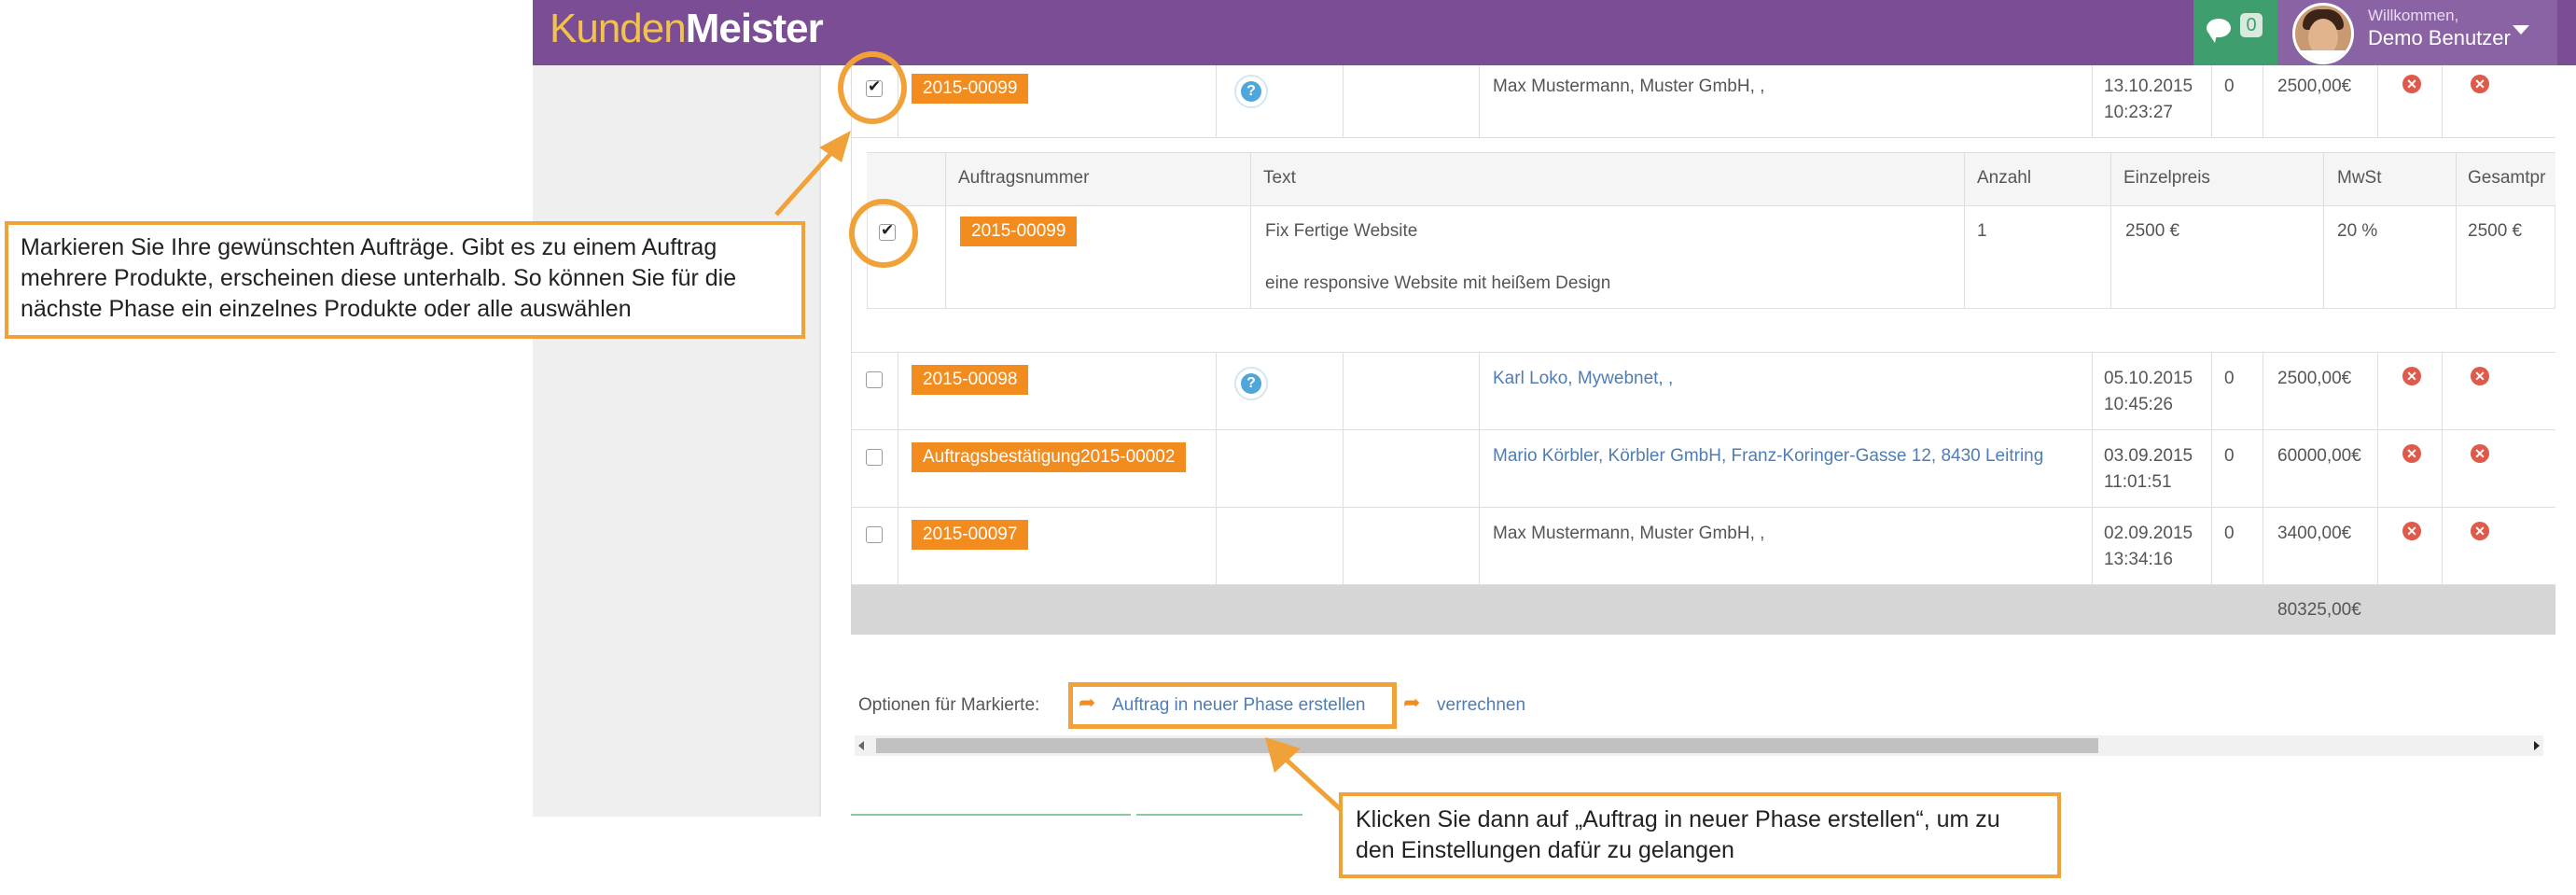  What do you see at coordinates (2319, 456) in the screenshot?
I see `order-amount: 60000,00€` at bounding box center [2319, 456].